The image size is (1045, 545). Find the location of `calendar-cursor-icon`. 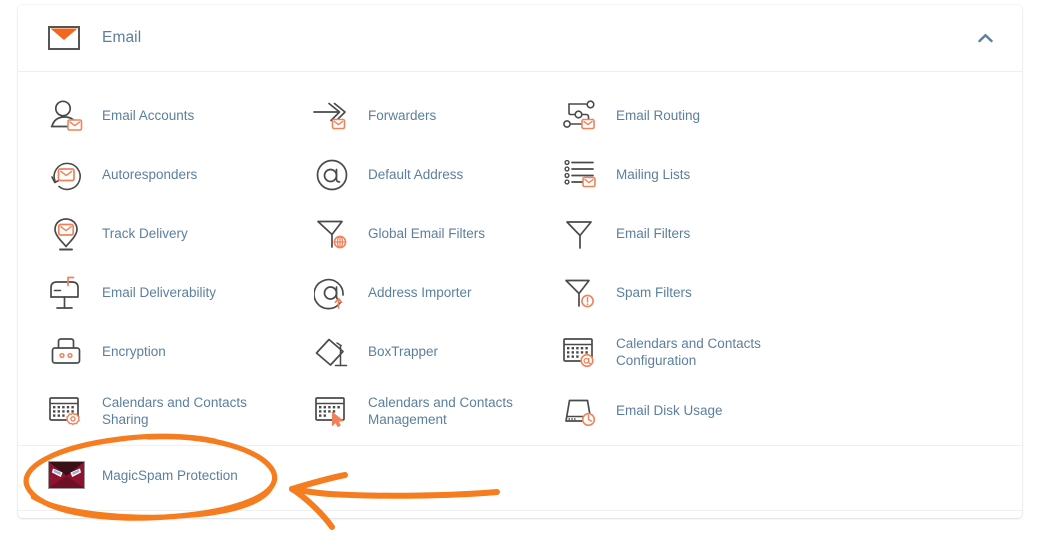

calendar-cursor-icon is located at coordinates (332, 411).